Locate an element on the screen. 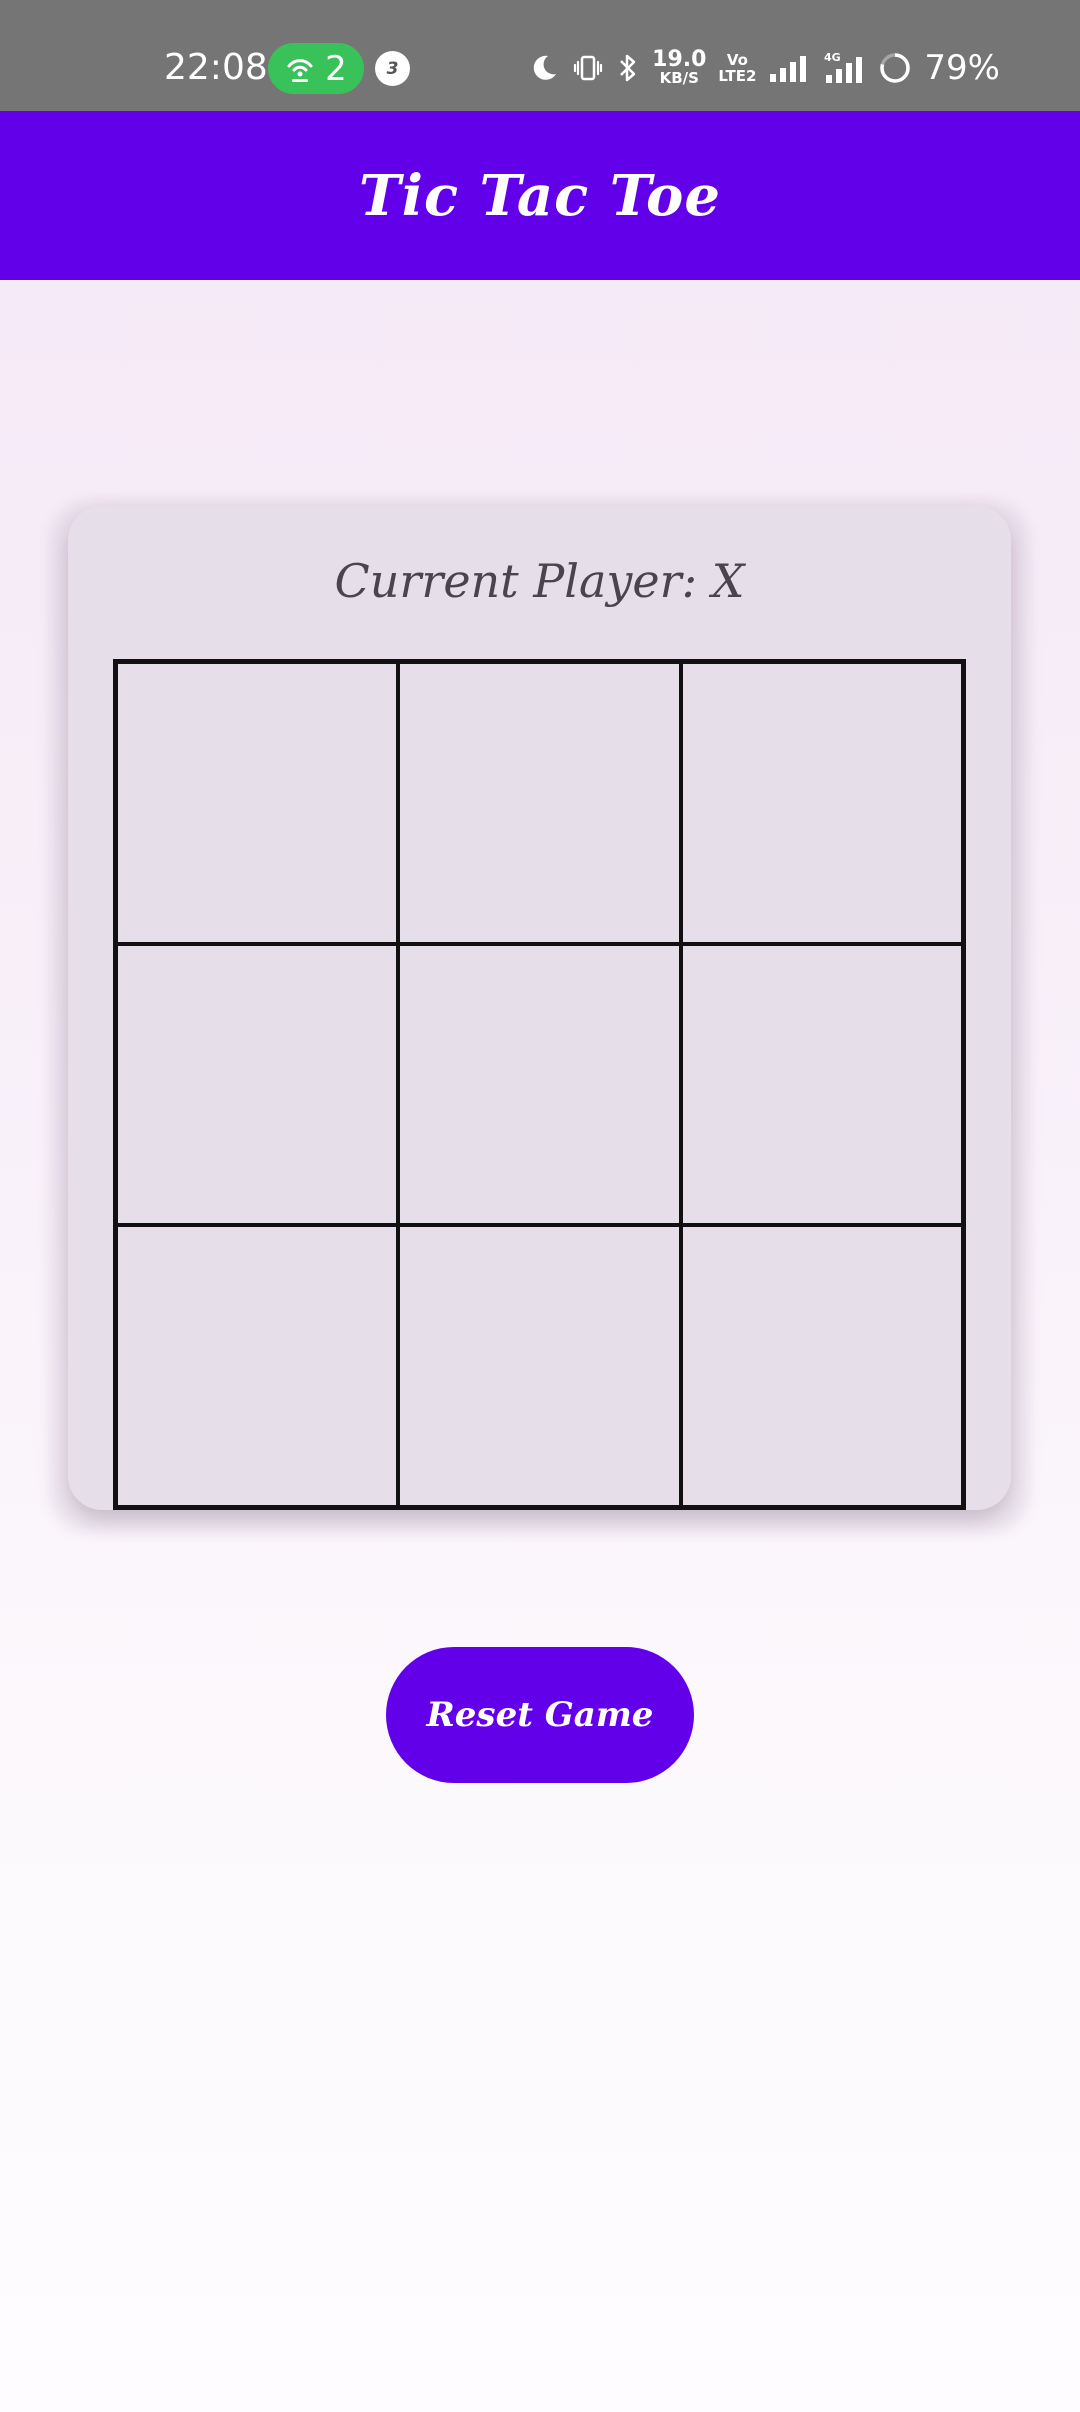  volte-indicator: Vo LTE2 is located at coordinates (737, 68).